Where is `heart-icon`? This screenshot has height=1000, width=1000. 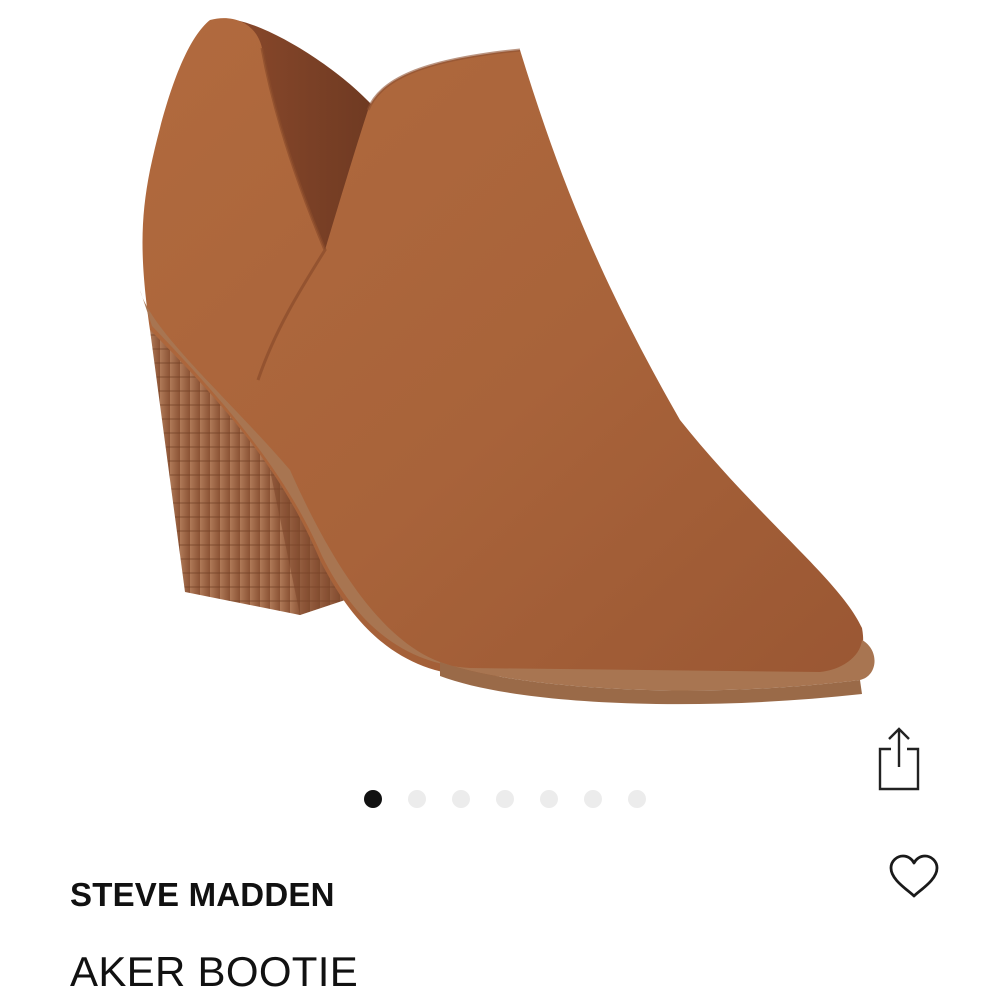 heart-icon is located at coordinates (914, 876).